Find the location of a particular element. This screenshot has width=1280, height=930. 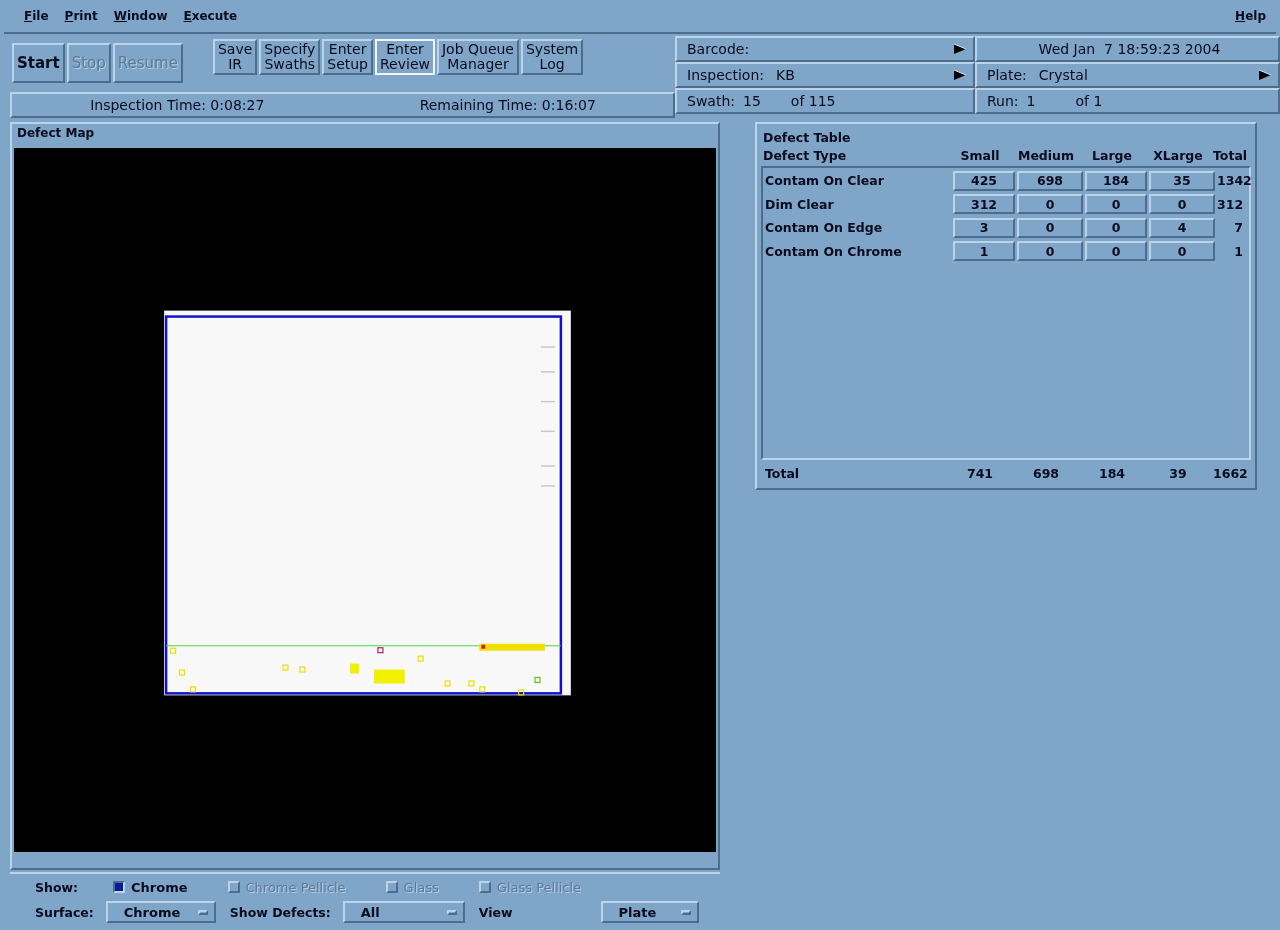

swath-total: of 115 is located at coordinates (813, 101).